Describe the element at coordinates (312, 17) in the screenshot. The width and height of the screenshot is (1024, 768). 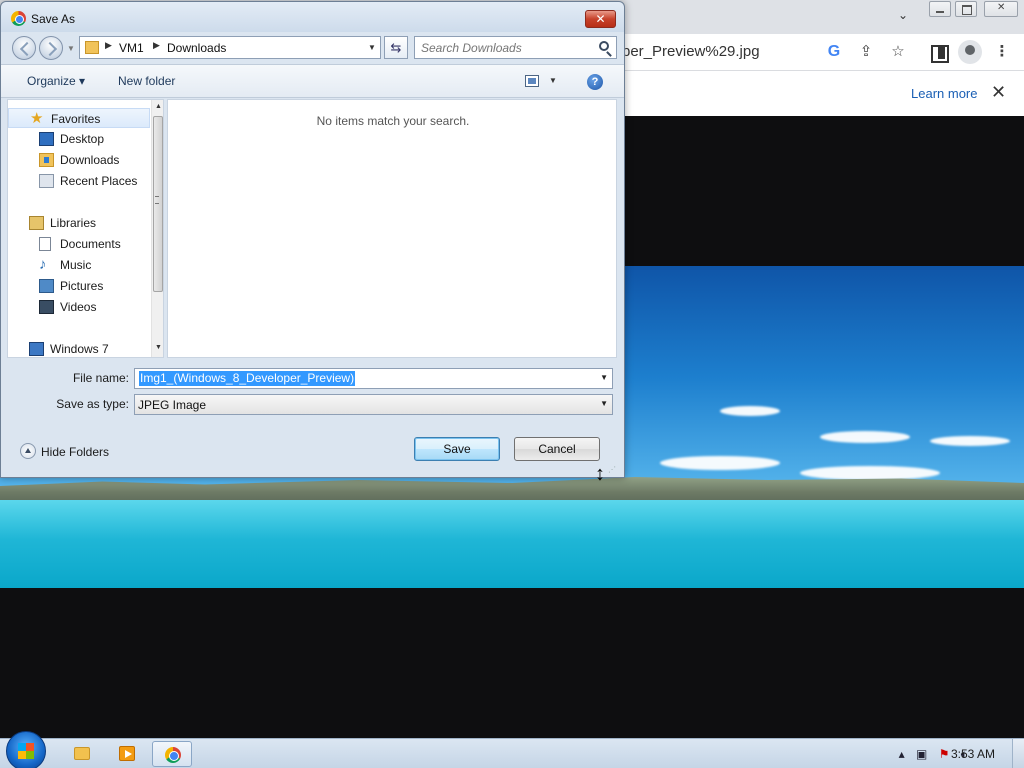
I see `dialog-title-bar: Save As ✕` at that location.